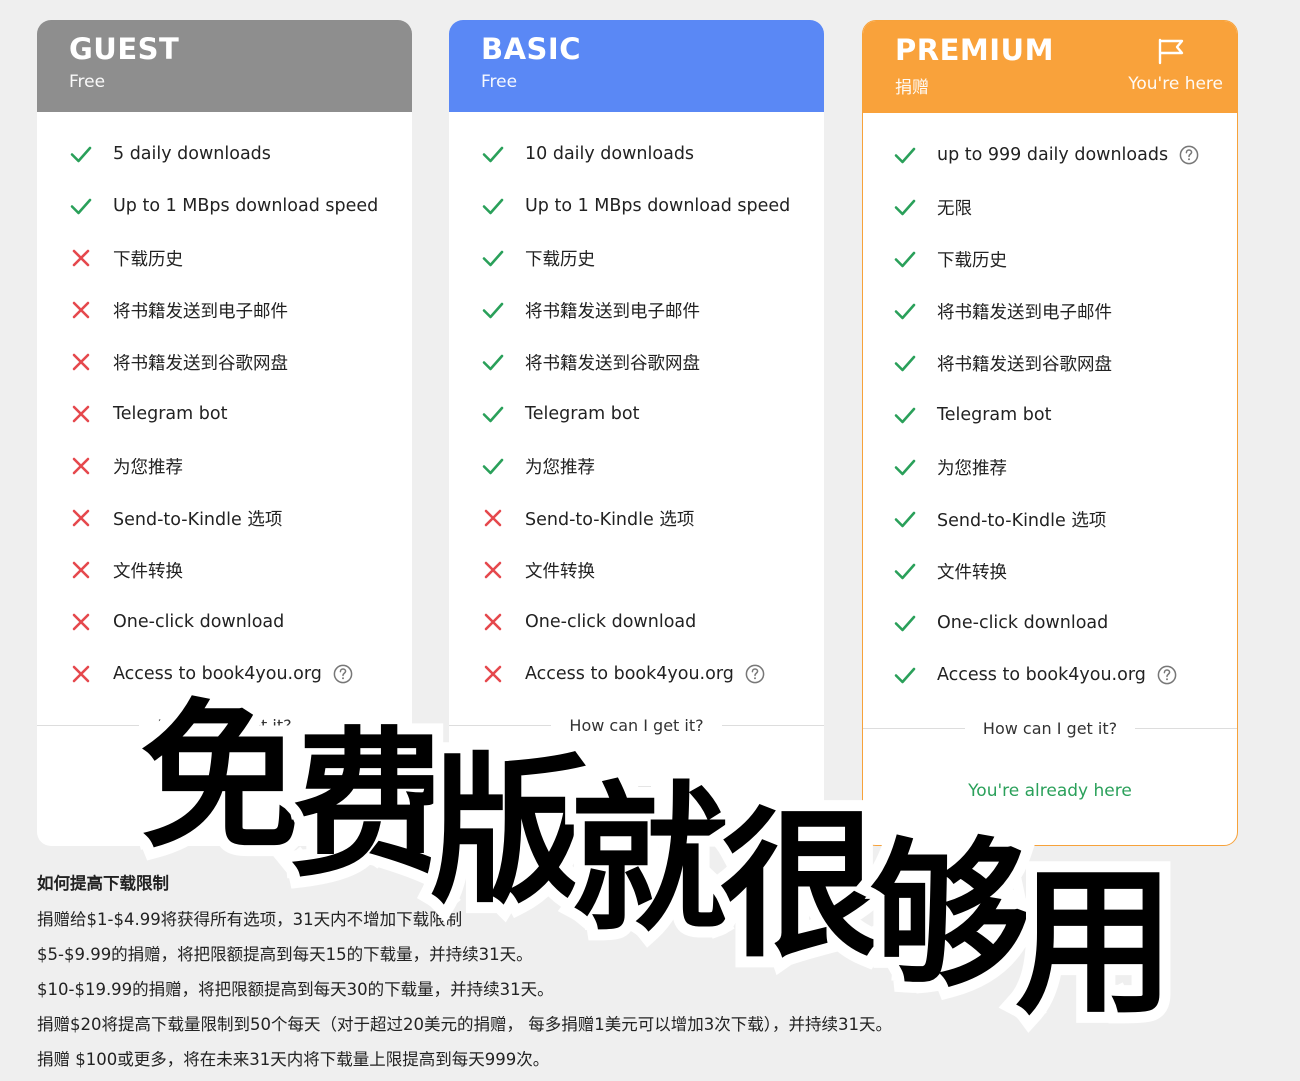 This screenshot has height=1081, width=1300. I want to click on feature-label: Send-to-Kindle 选项, so click(610, 519).